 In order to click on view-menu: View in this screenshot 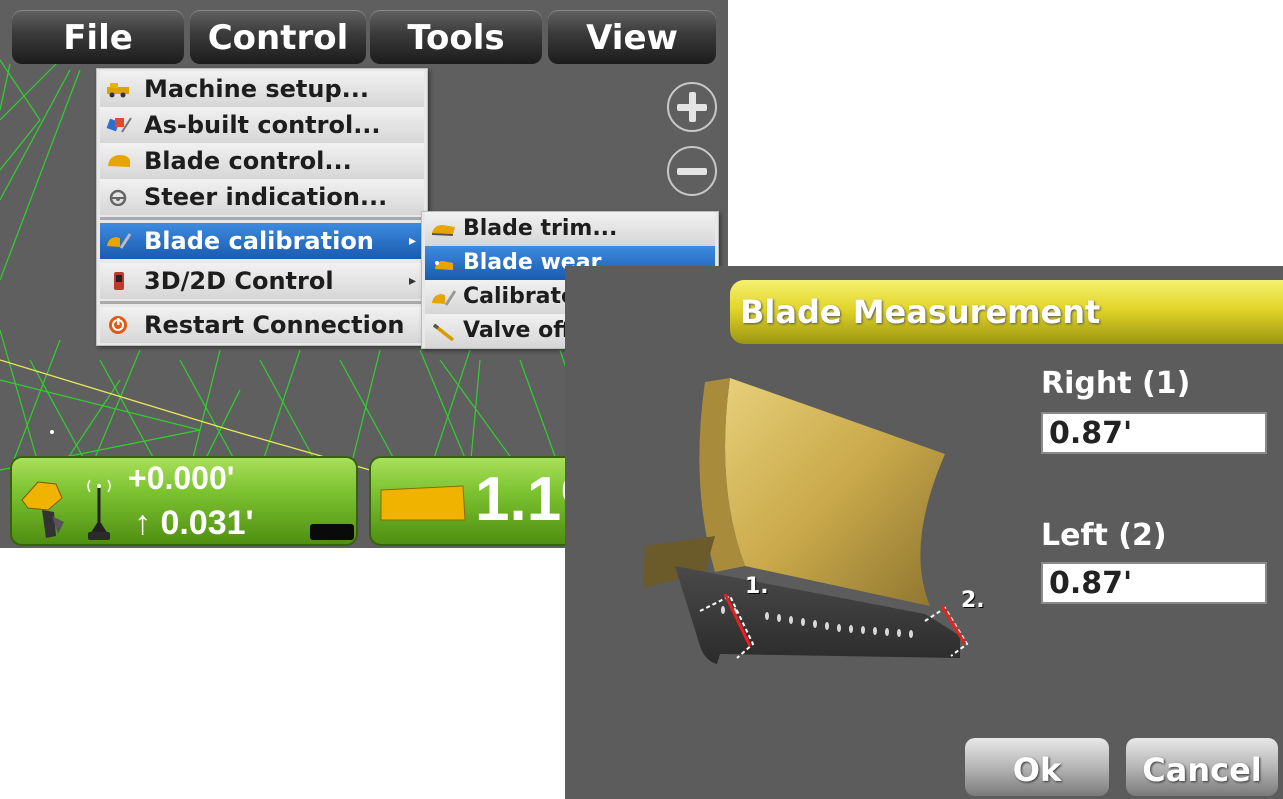, I will do `click(632, 37)`.